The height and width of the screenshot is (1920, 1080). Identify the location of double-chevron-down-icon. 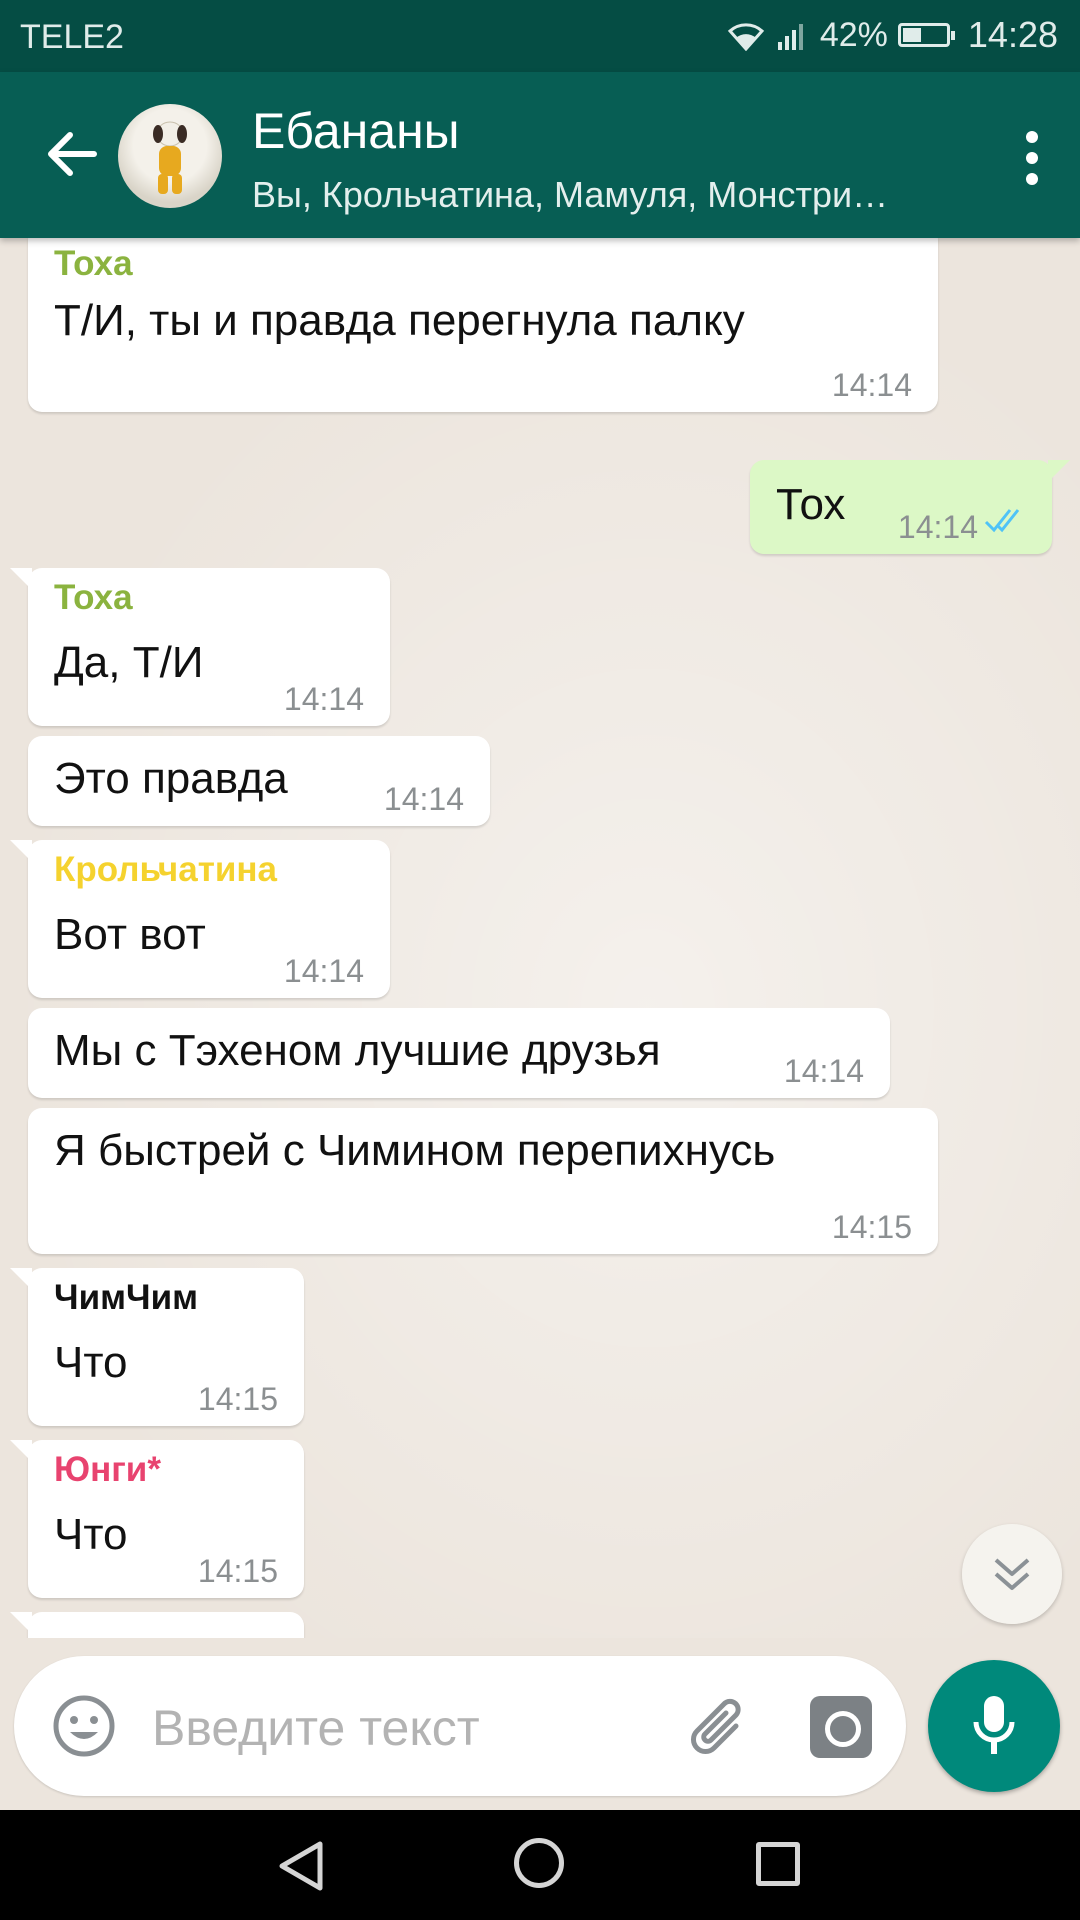
(1012, 1574).